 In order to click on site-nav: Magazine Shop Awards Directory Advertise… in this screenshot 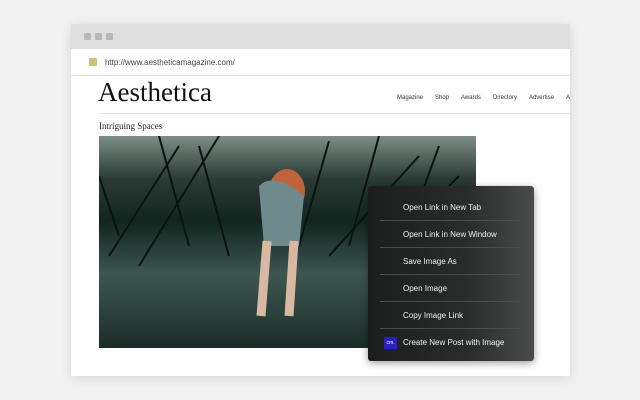, I will do `click(483, 98)`.